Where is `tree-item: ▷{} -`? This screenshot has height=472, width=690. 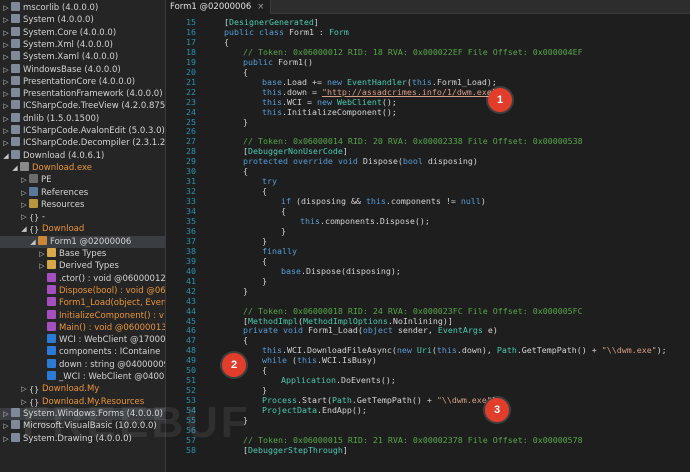
tree-item: ▷{} - is located at coordinates (82, 217).